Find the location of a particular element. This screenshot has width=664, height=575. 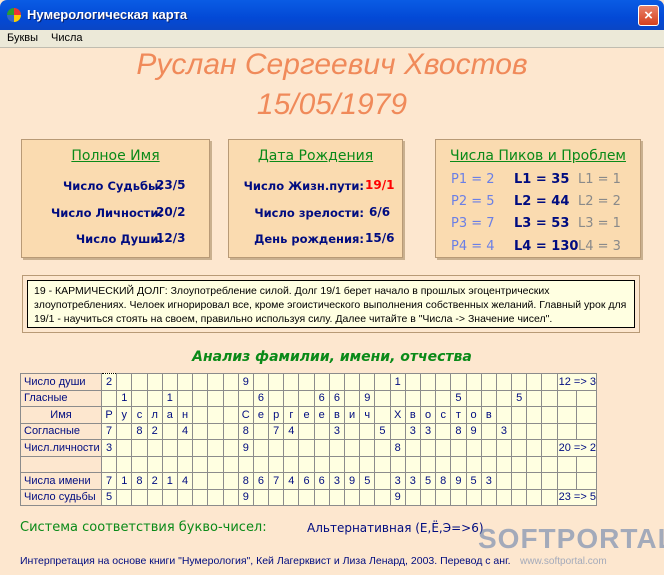

close-button: × is located at coordinates (648, 15).